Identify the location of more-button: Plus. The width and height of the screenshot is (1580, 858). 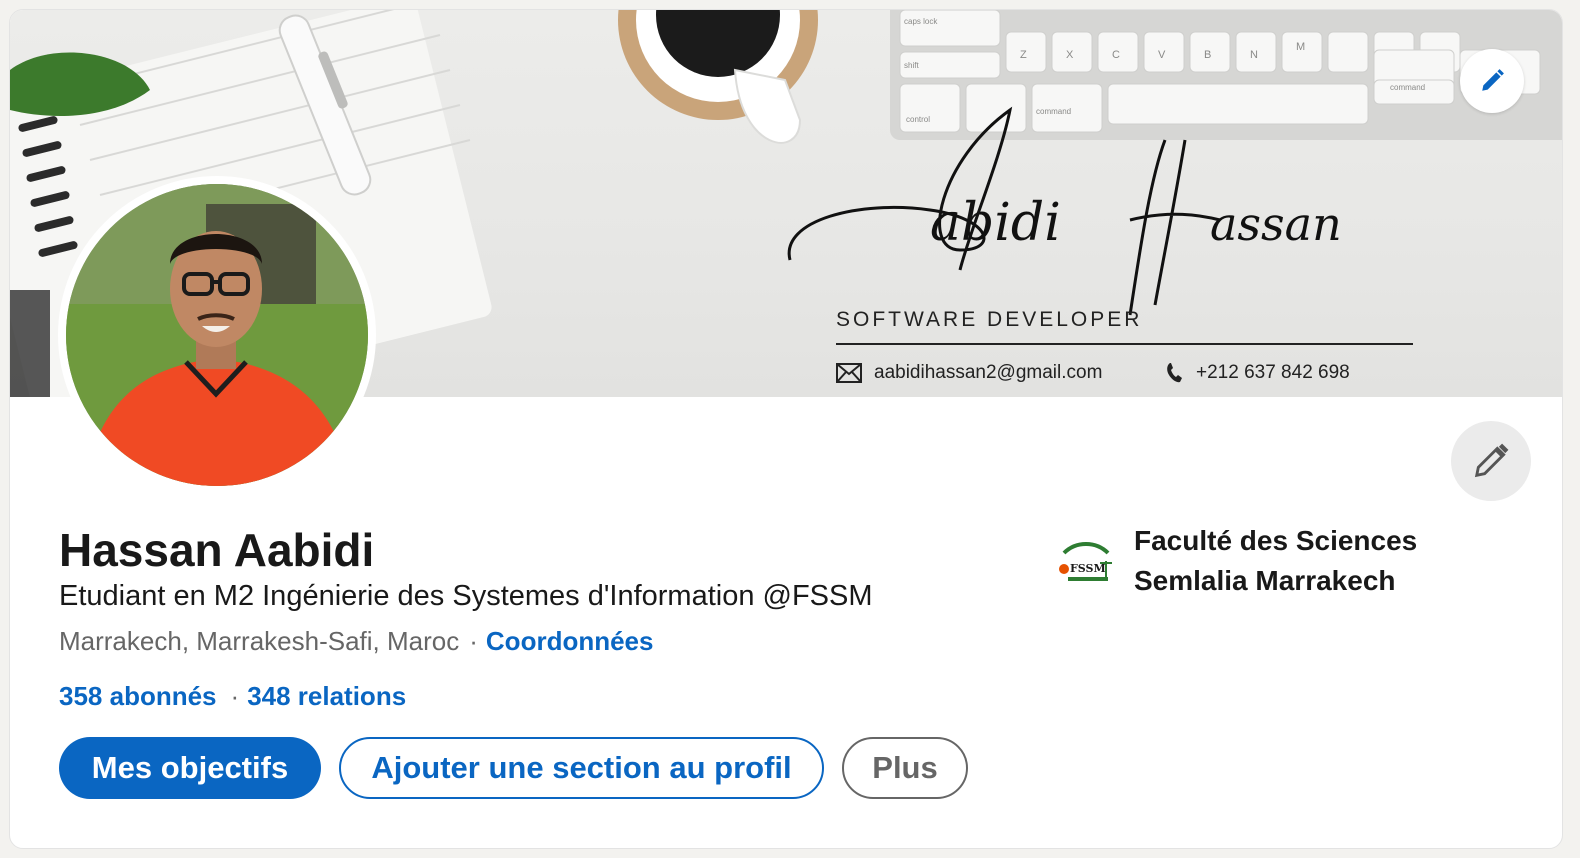
(905, 768).